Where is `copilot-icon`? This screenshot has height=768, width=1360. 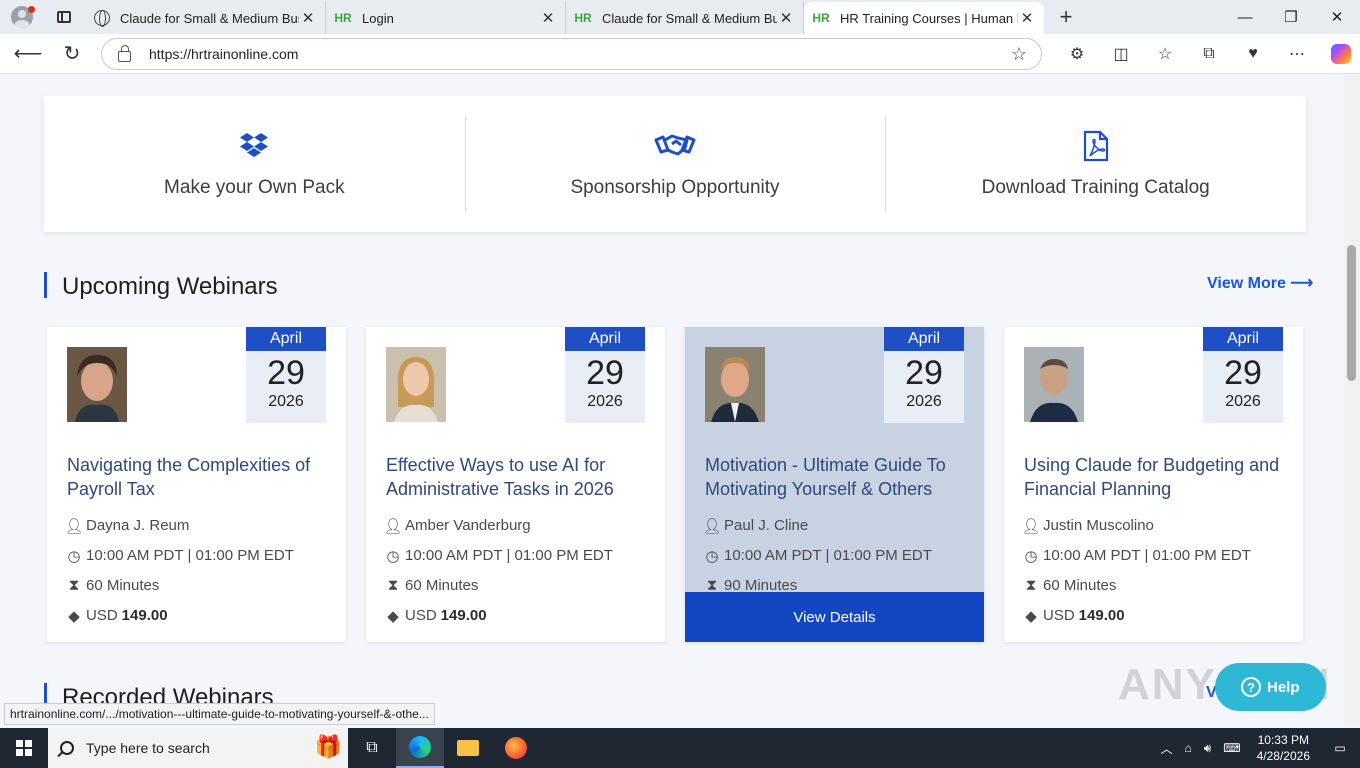 copilot-icon is located at coordinates (1341, 54).